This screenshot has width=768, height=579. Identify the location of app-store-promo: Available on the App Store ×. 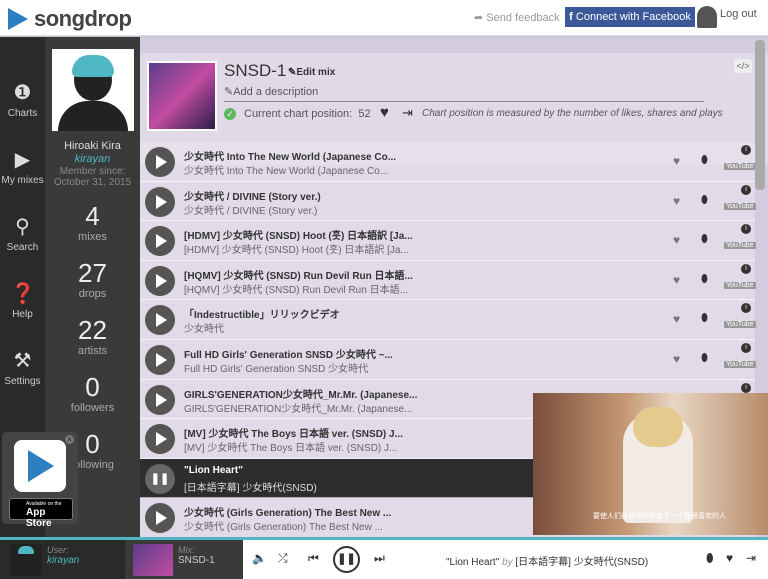
(40, 480).